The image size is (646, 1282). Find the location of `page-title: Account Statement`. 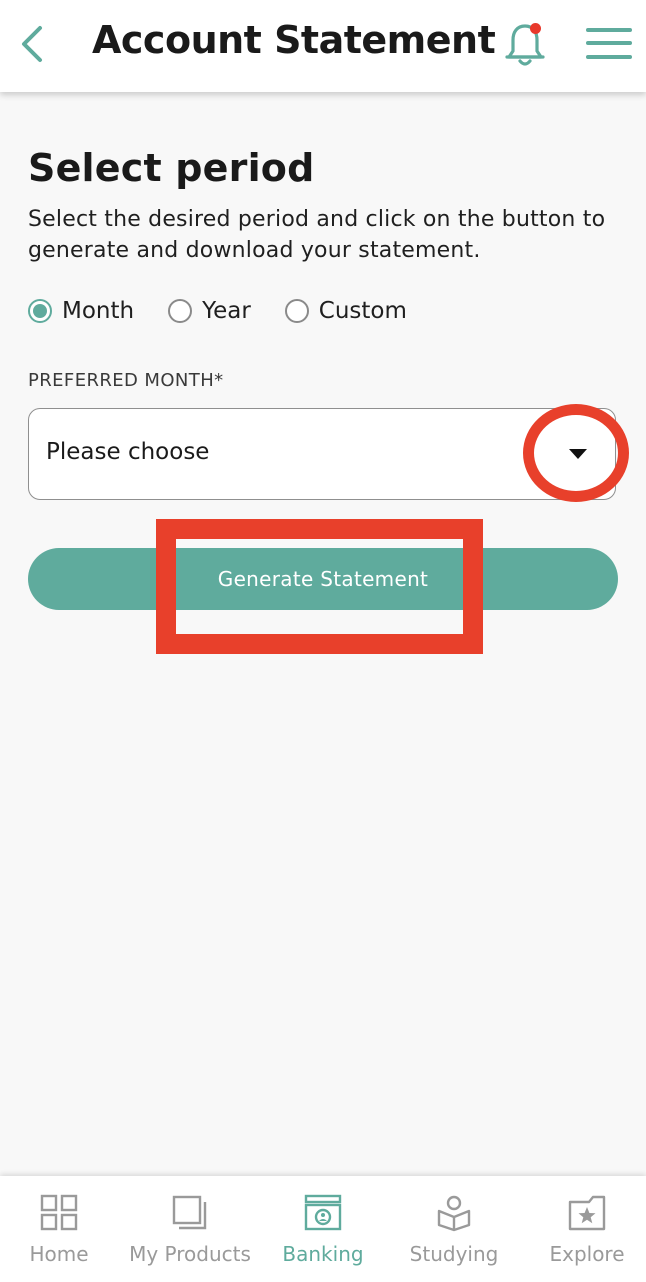

page-title: Account Statement is located at coordinates (294, 40).